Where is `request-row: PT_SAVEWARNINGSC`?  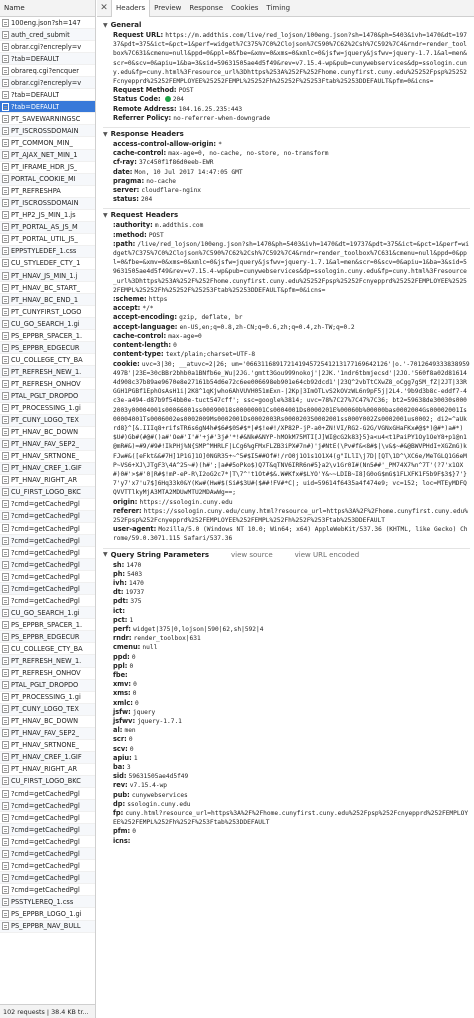
request-row: PT_SAVEWARNINGSC is located at coordinates (47, 119).